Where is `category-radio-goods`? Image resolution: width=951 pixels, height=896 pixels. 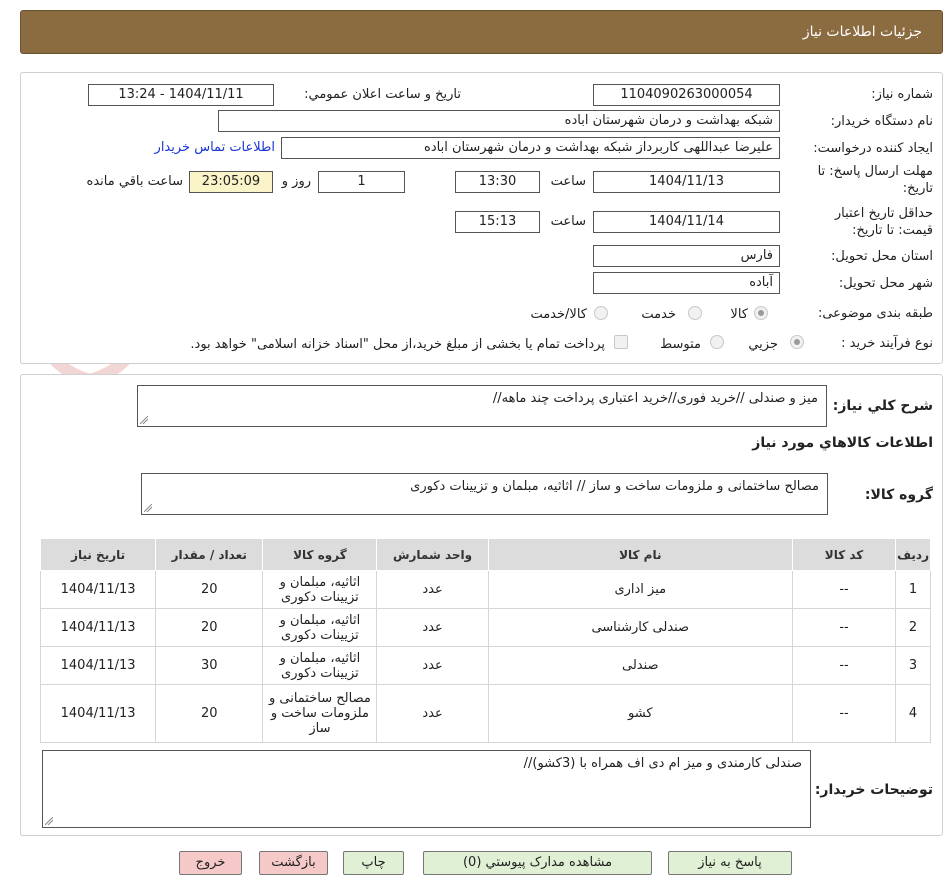
category-radio-goods is located at coordinates (761, 313).